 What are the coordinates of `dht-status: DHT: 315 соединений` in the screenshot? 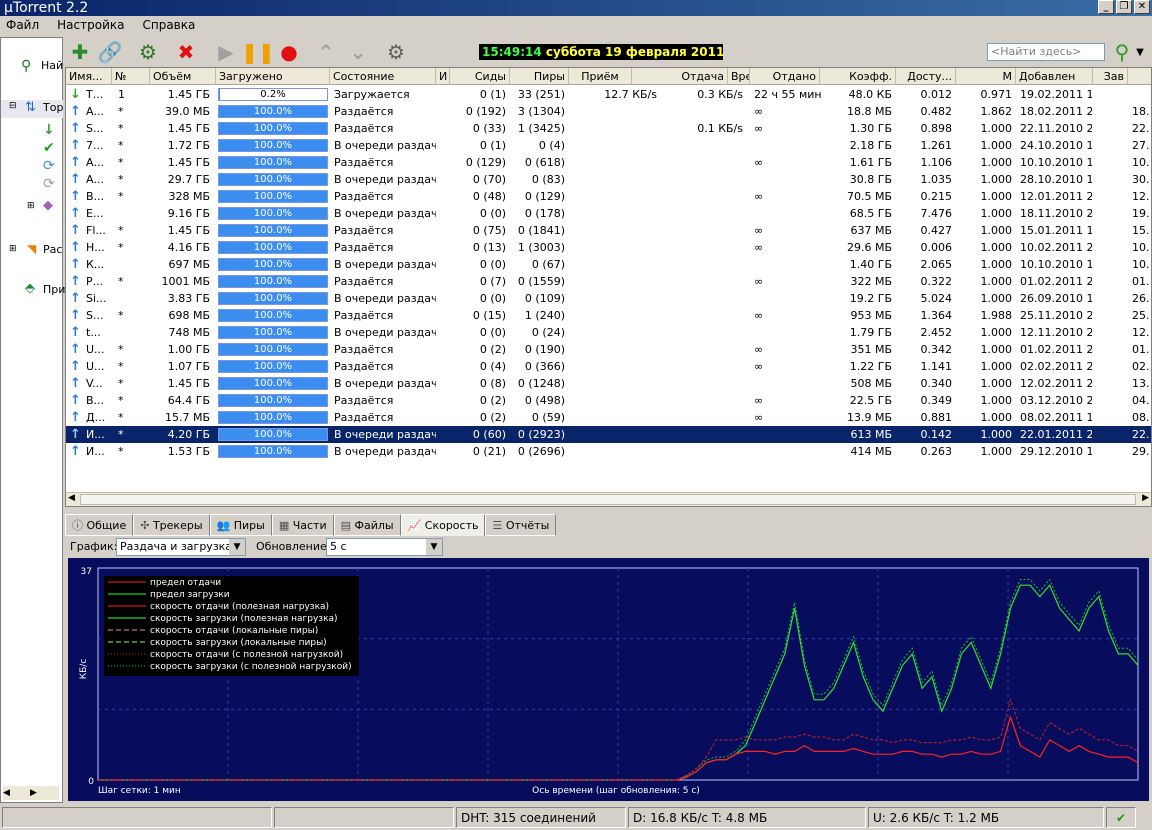 It's located at (541, 817).